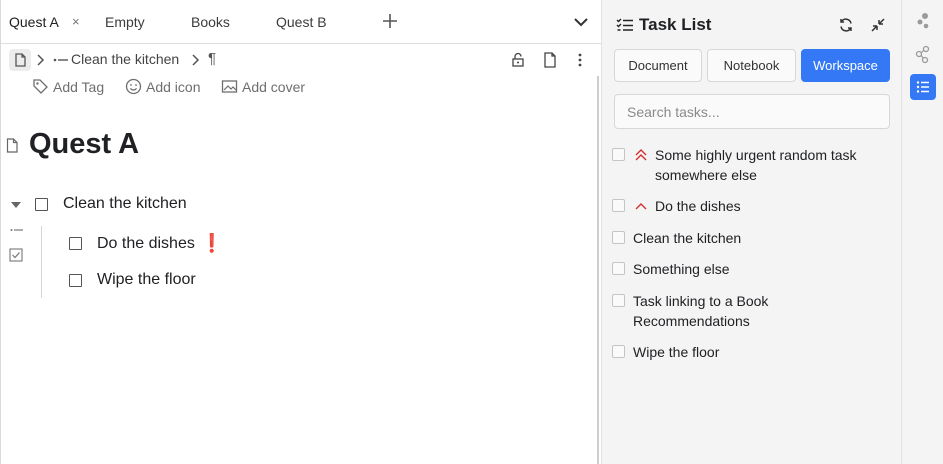  I want to click on task-label-cont: somewhere else, so click(706, 175).